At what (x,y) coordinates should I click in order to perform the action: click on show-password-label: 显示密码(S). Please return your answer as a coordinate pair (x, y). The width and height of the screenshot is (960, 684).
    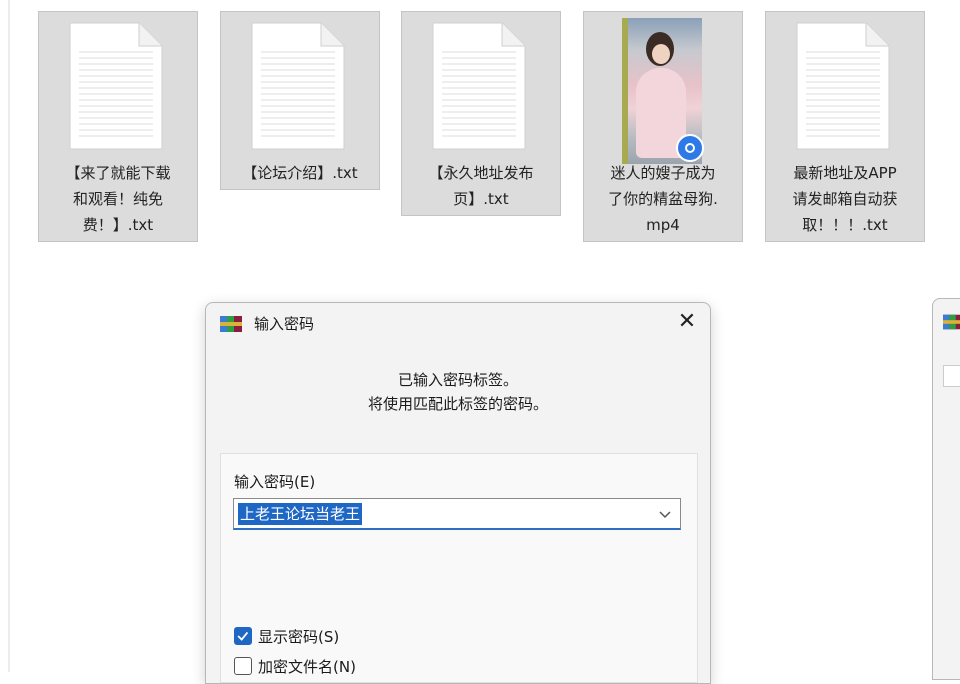
    Looking at the image, I should click on (299, 637).